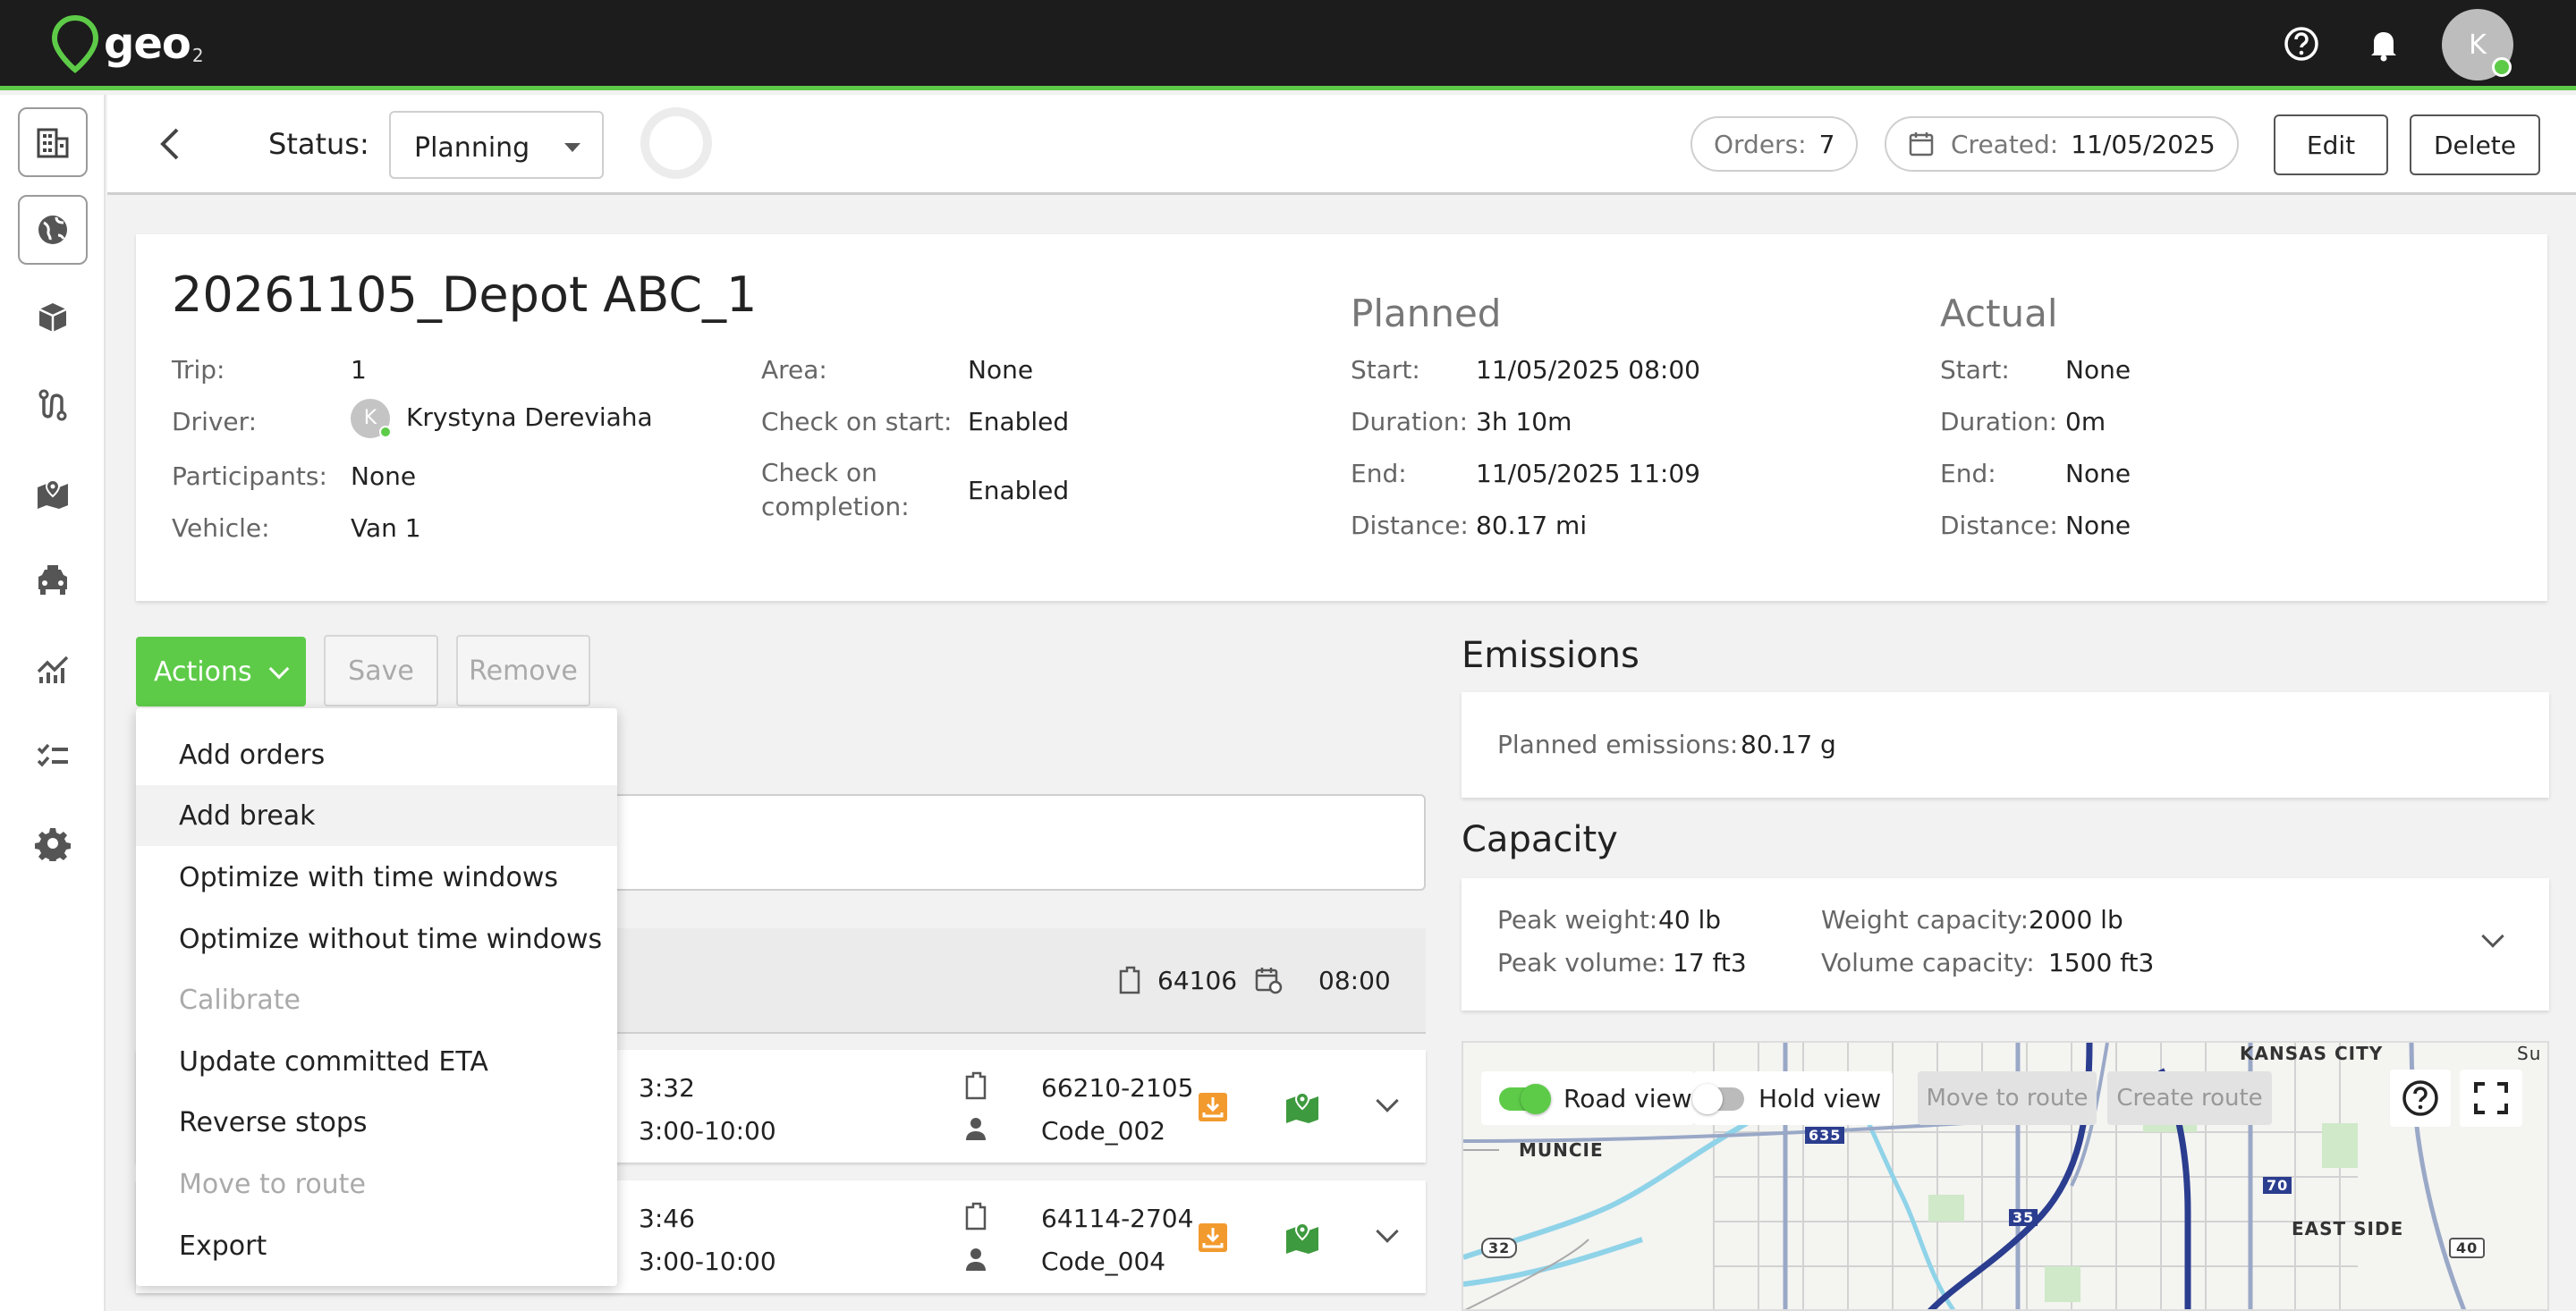  Describe the element at coordinates (472, 148) in the screenshot. I see `status-select-value: Planning` at that location.